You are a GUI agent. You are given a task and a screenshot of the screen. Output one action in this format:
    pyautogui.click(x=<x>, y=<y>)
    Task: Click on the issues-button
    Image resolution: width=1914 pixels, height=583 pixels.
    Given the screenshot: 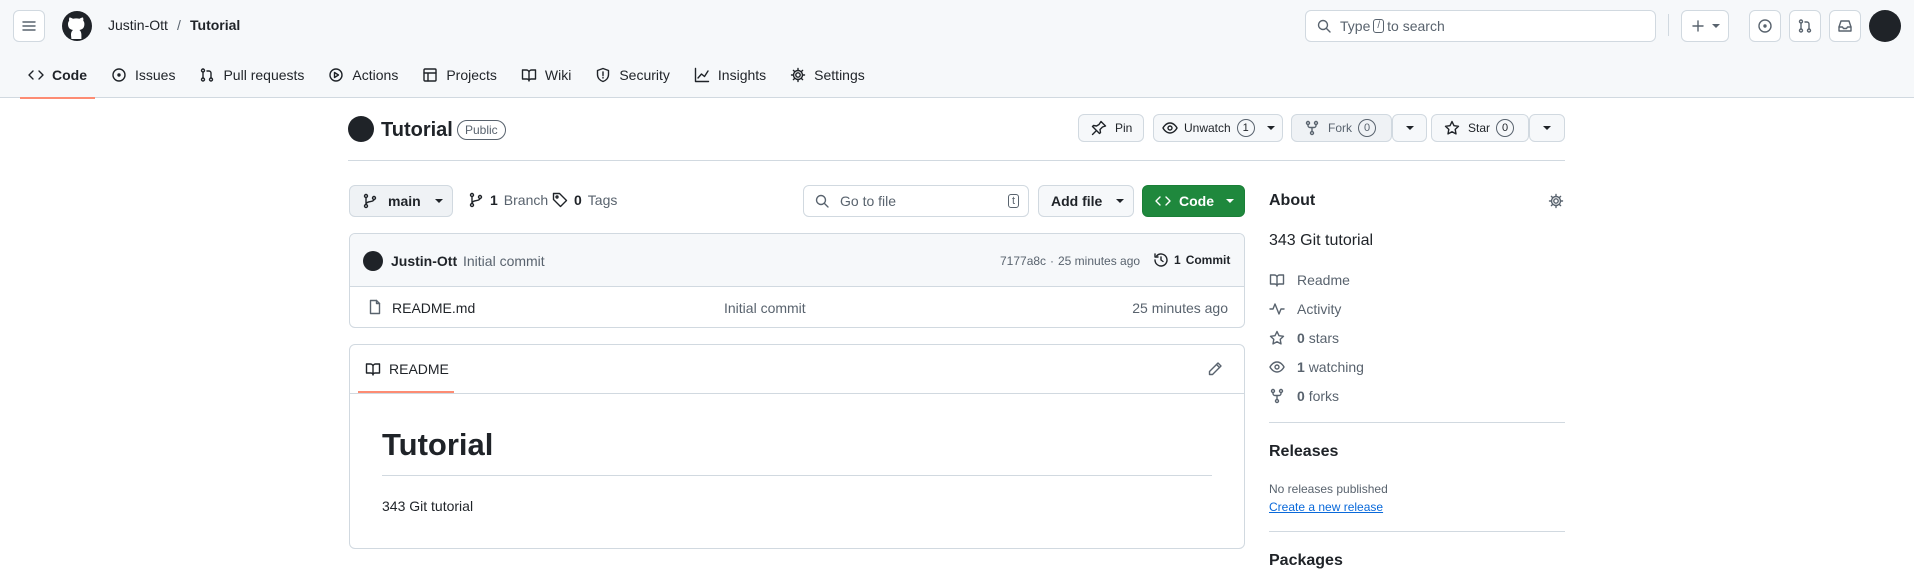 What is the action you would take?
    pyautogui.click(x=1765, y=26)
    